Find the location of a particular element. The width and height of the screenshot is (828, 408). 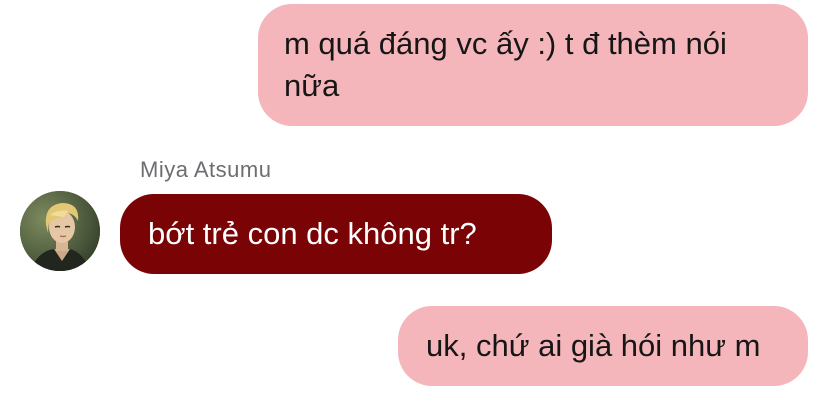

outgoing-message-bubble: uk, chứ ai già hói như m is located at coordinates (603, 346).